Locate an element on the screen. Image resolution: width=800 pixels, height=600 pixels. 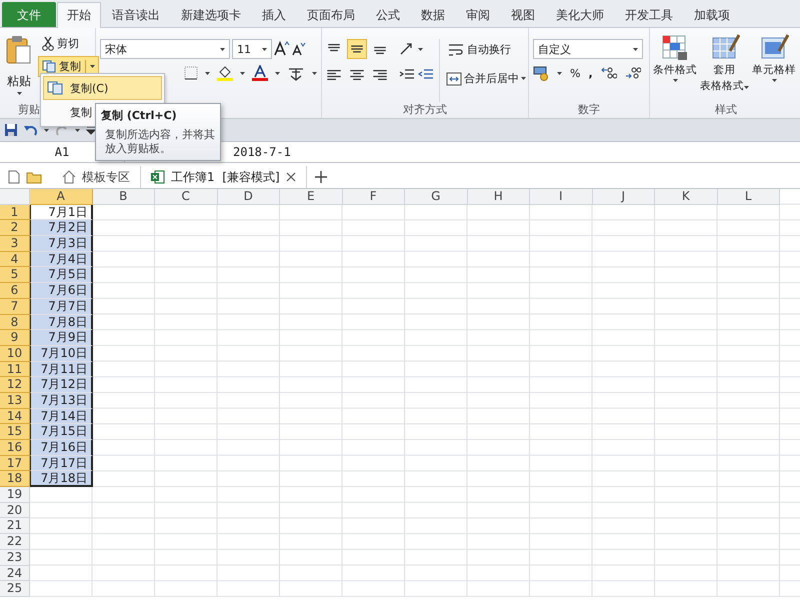
row-header: 12 is located at coordinates (15, 385).